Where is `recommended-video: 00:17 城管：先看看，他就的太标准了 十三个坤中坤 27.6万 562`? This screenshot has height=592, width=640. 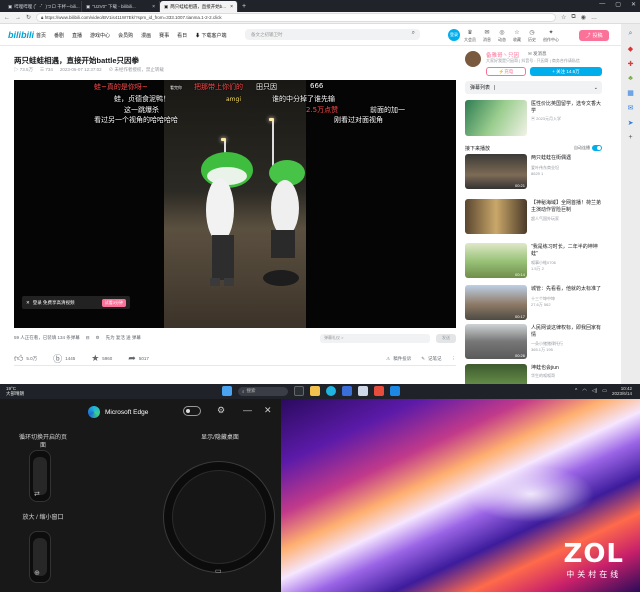 recommended-video: 00:17 城管：先看看，他就的太标准了 十三个坤中坤 27.6万 562 is located at coordinates (533, 303).